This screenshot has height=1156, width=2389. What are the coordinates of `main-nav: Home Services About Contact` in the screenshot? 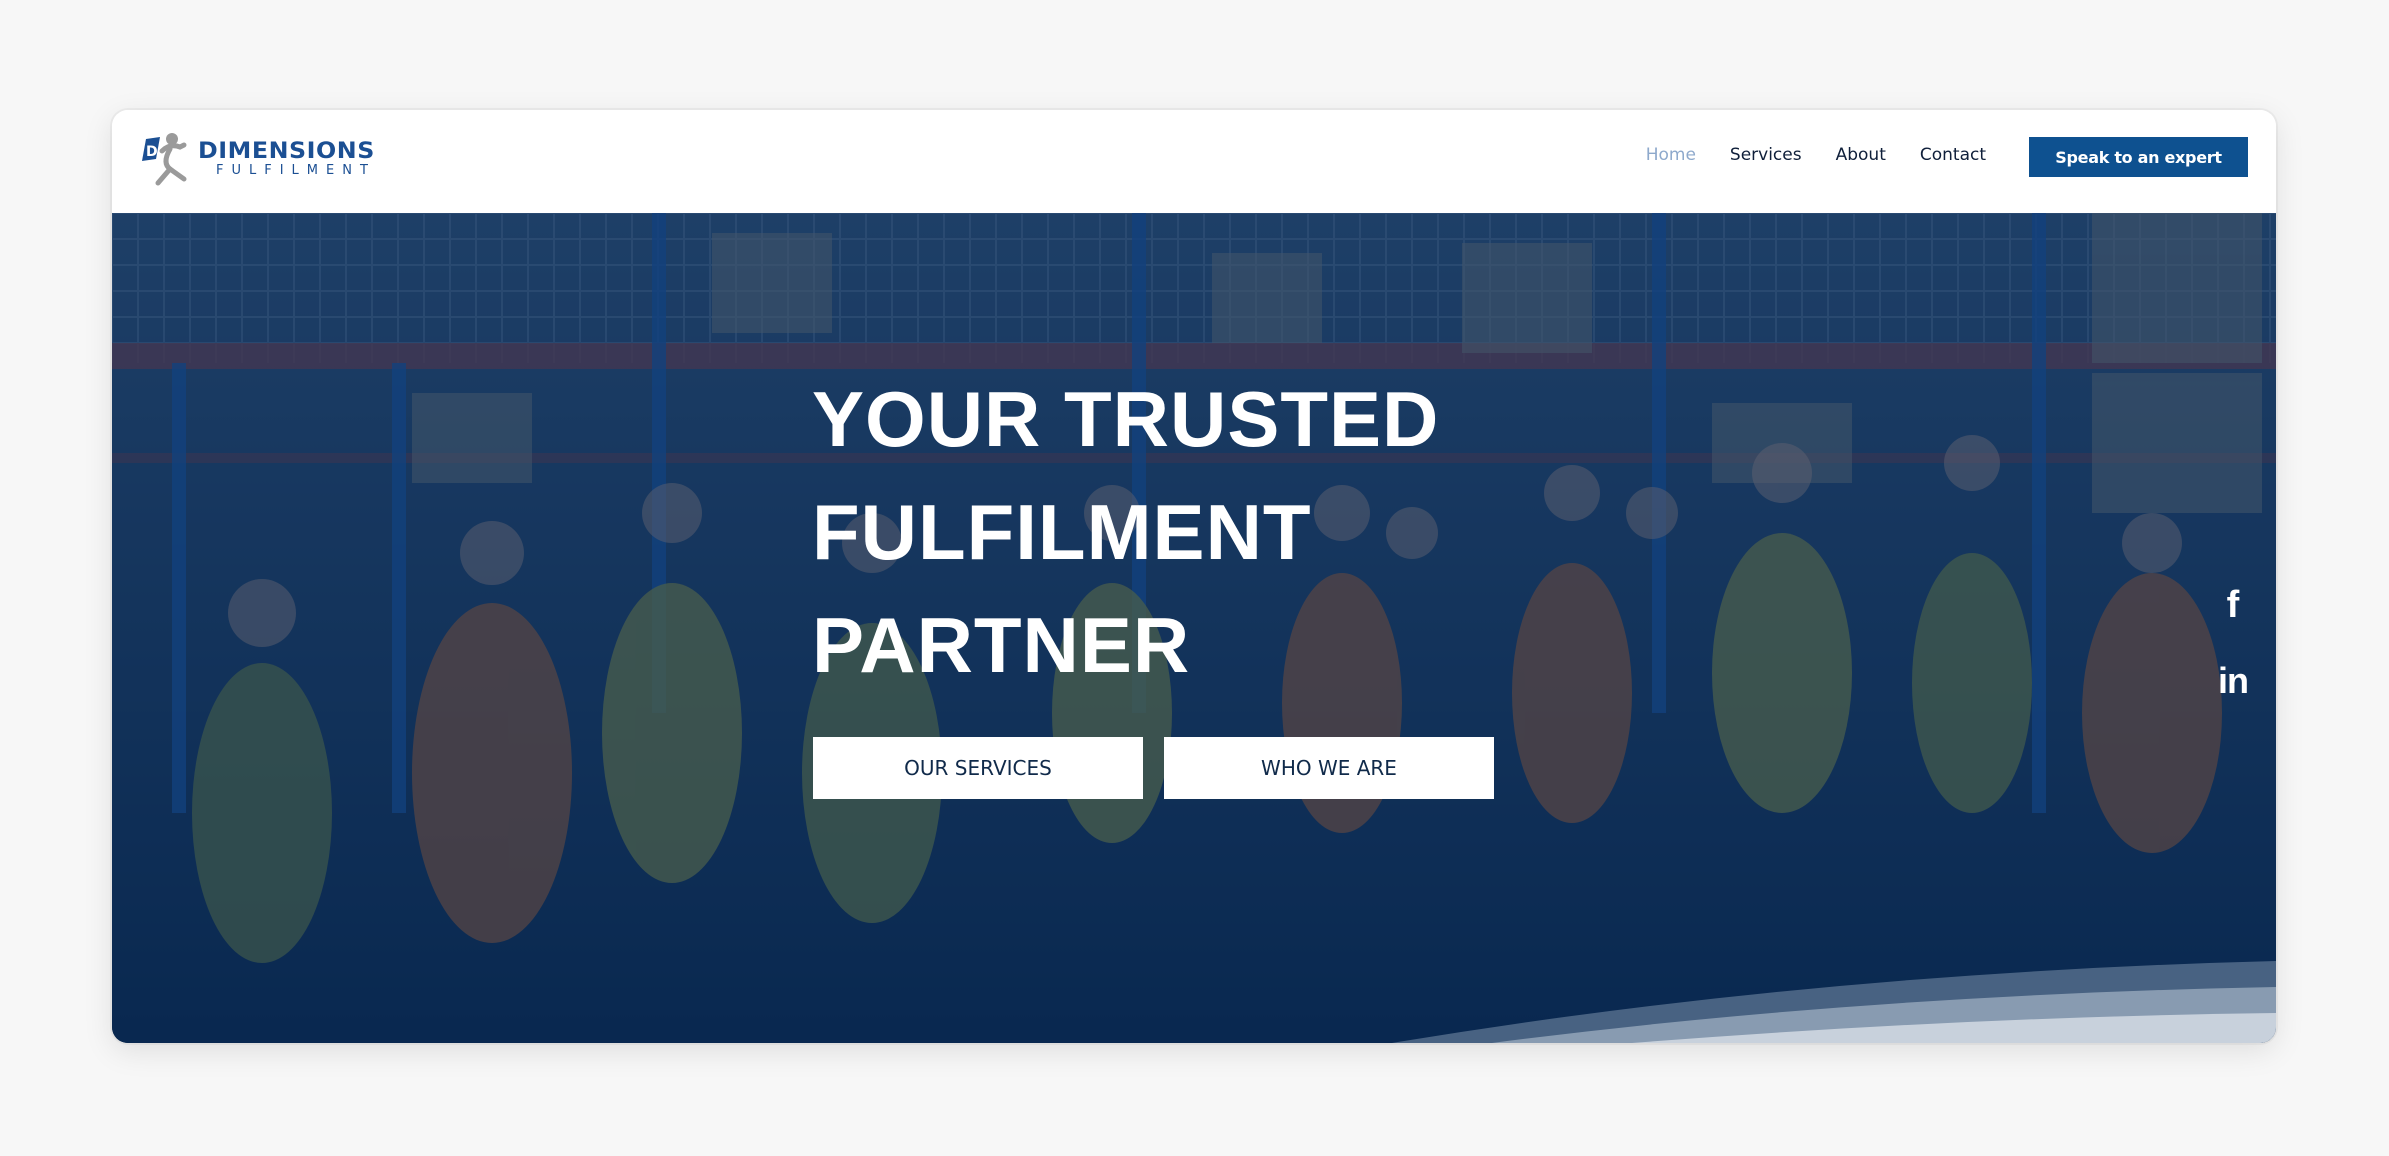 It's located at (1799, 155).